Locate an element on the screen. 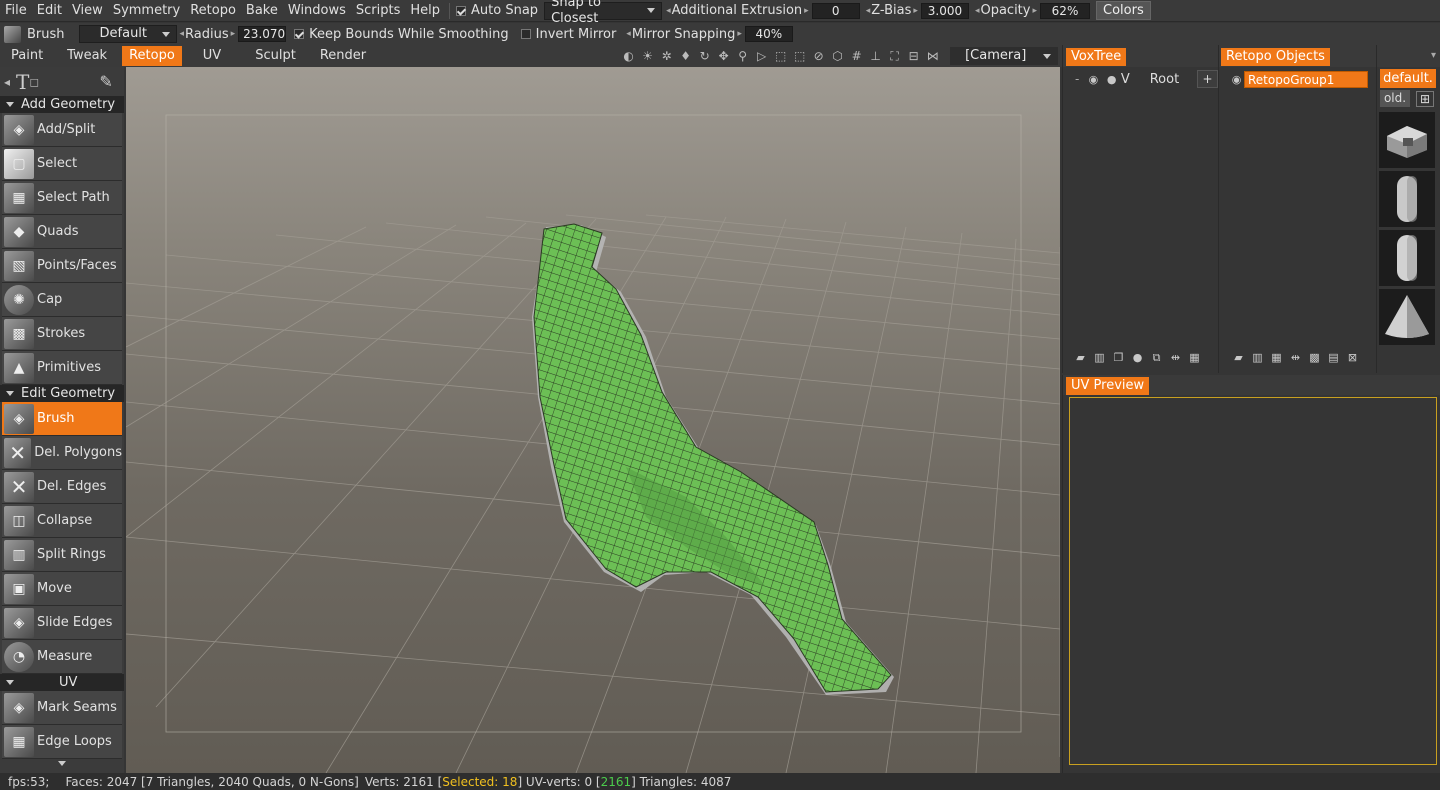 This screenshot has height=790, width=1440. tool-add-split: ◈ Add/Split is located at coordinates (62, 130).